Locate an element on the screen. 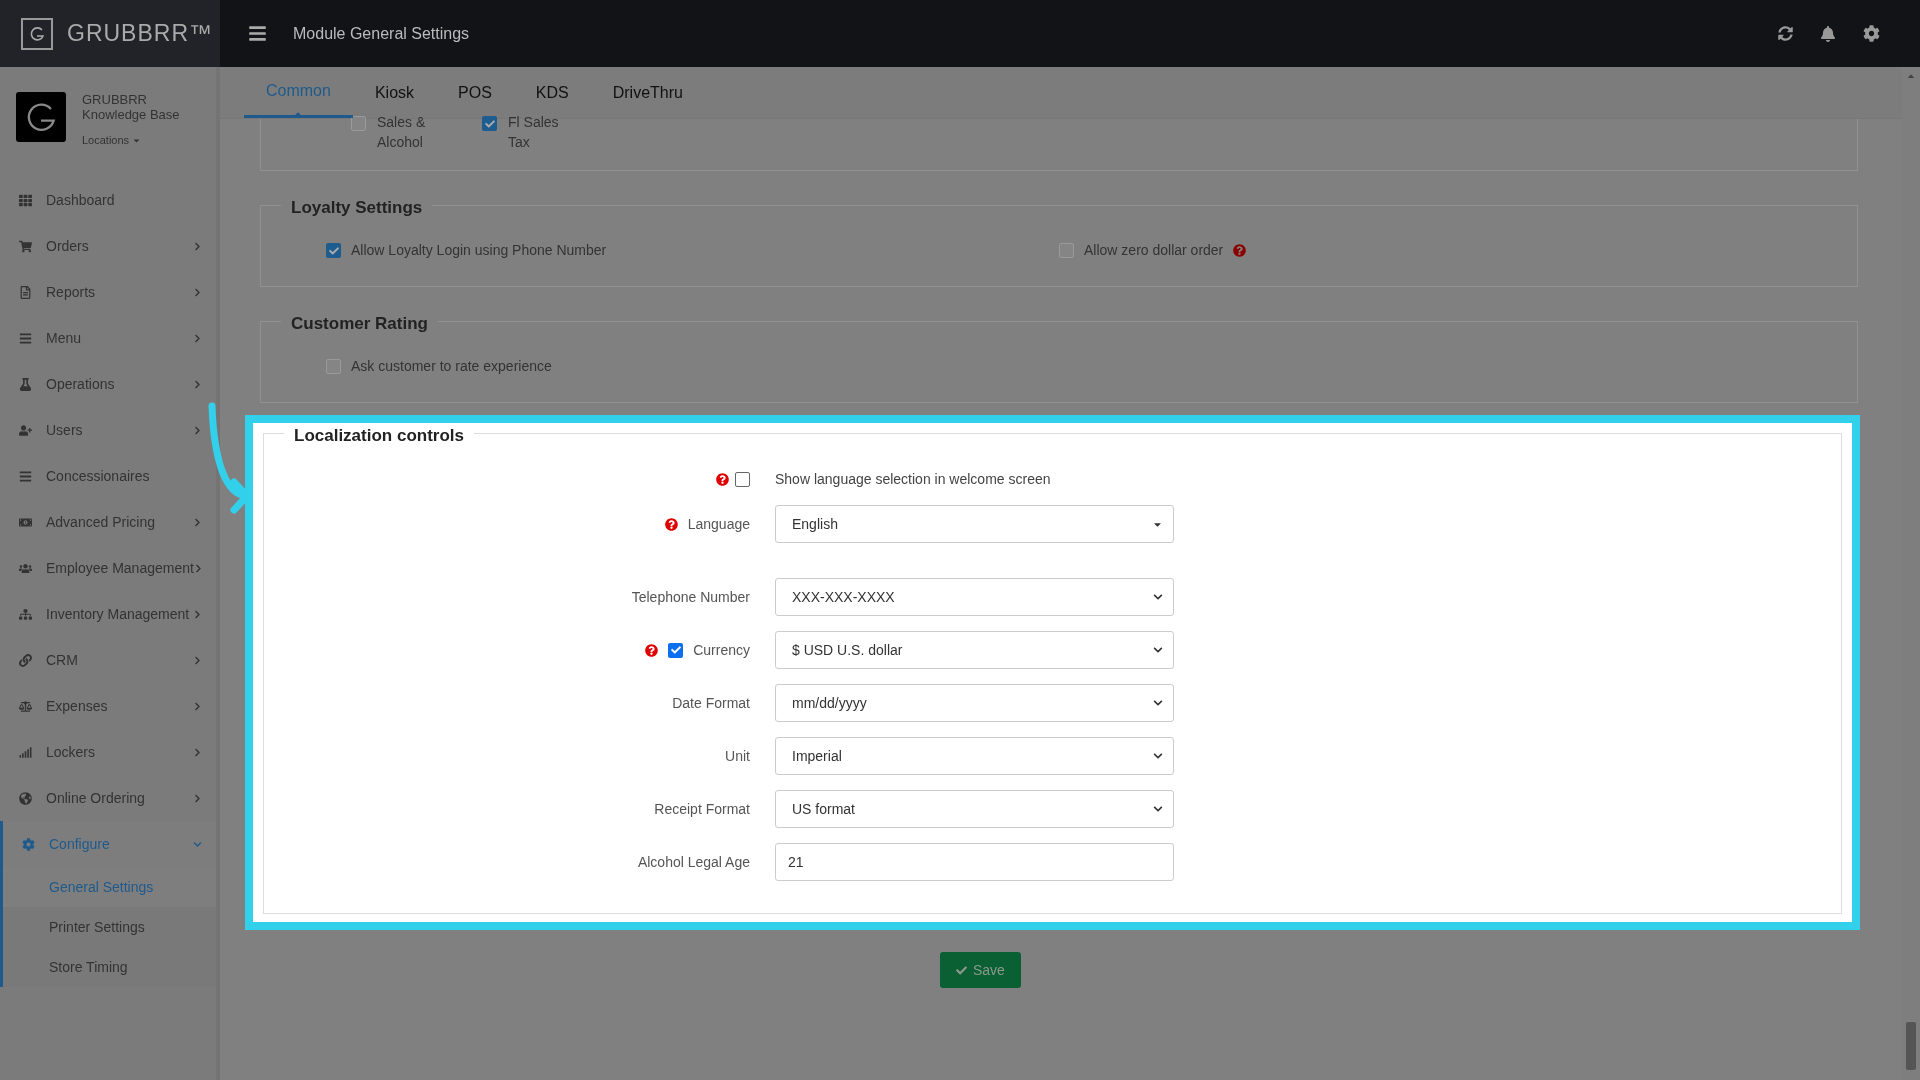 The height and width of the screenshot is (1080, 1920). field-label: Telephone Number is located at coordinates (690, 597).